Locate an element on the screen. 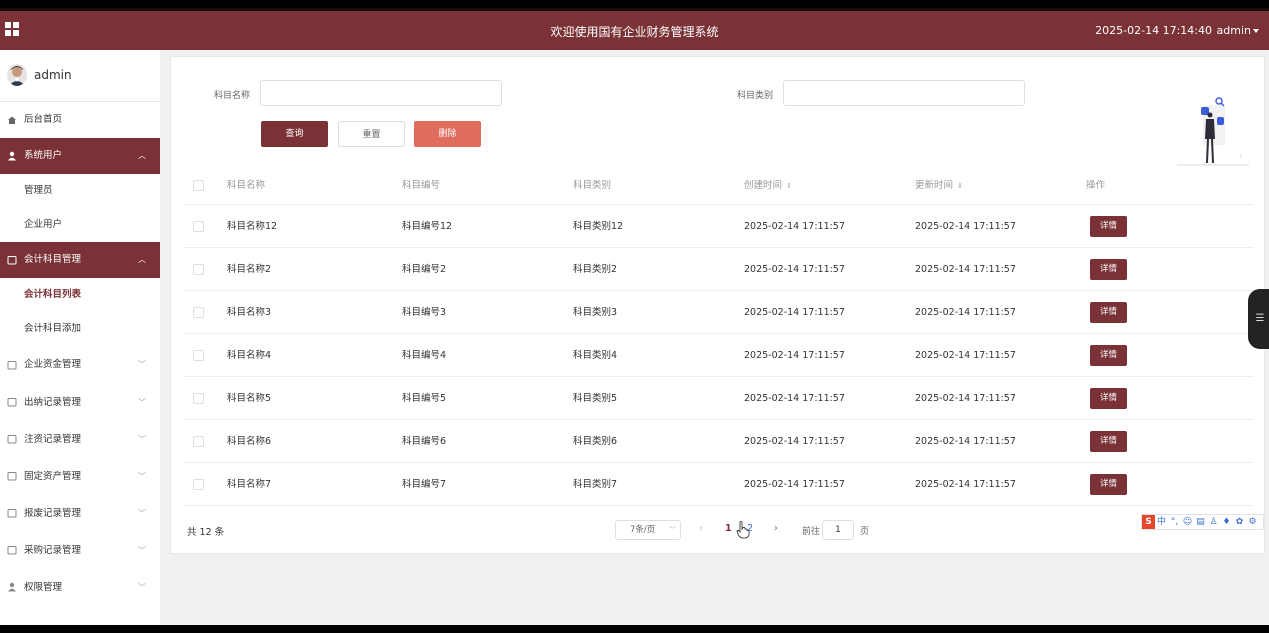 The width and height of the screenshot is (1269, 633). delete-button: 删除 is located at coordinates (447, 134).